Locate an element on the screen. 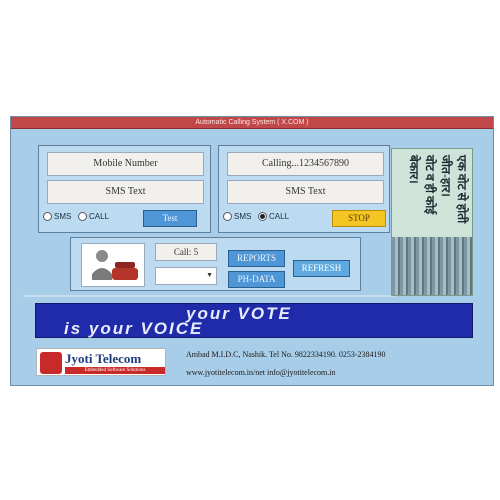 This screenshot has height=500, width=500. vote-banner: your VOTE is your VOICE is located at coordinates (254, 320).